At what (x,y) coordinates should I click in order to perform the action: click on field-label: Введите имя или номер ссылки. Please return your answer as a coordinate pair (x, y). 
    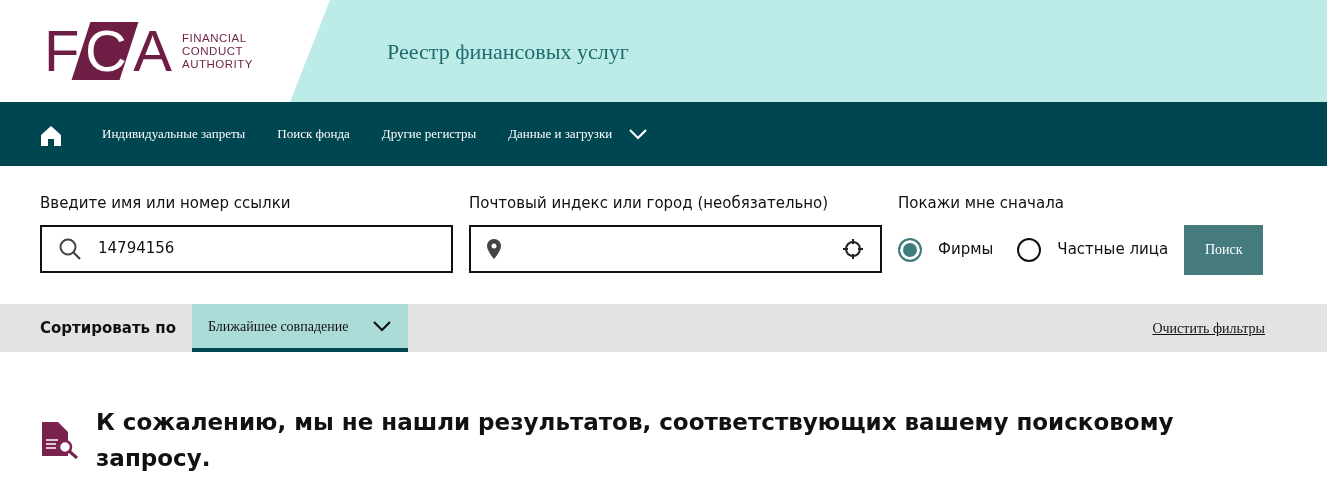
    Looking at the image, I should click on (166, 203).